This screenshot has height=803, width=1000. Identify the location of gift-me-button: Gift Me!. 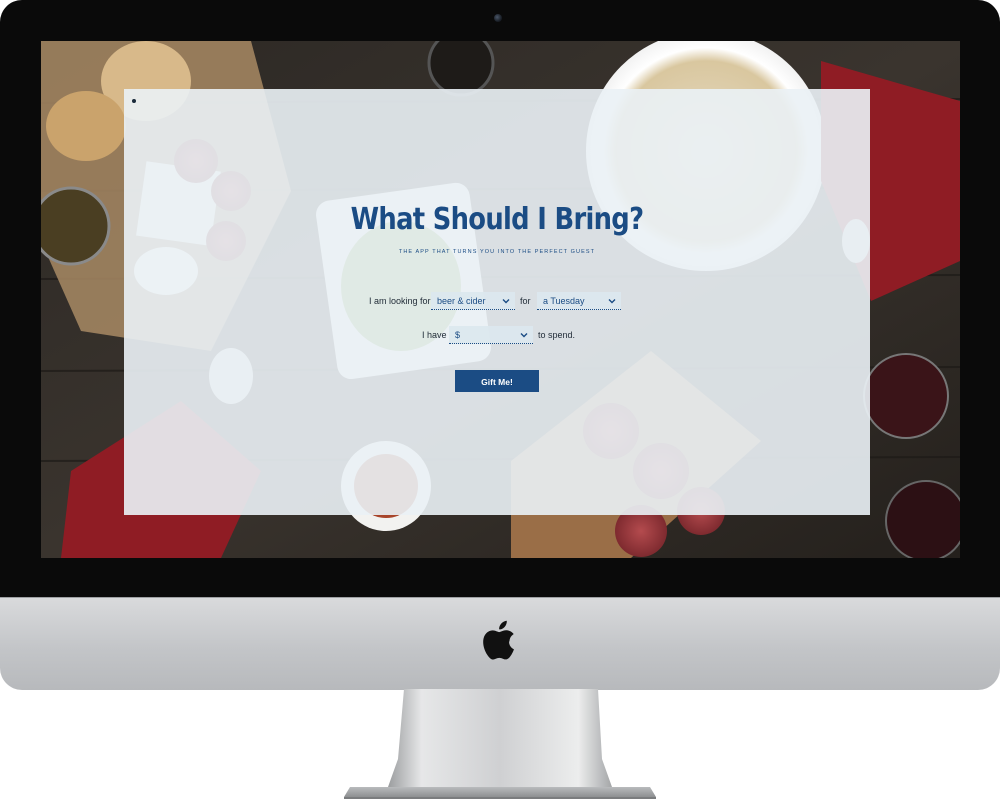
(497, 381).